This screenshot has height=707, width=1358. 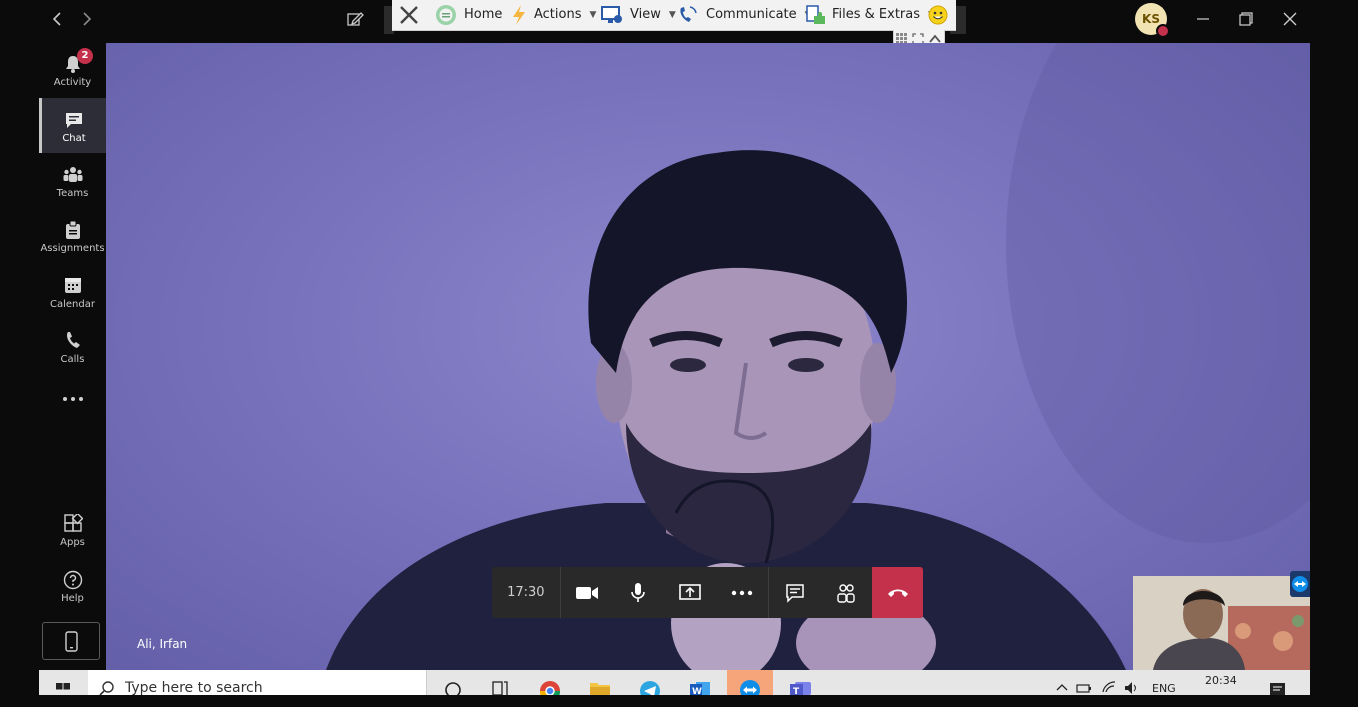 What do you see at coordinates (106, 688) in the screenshot?
I see `search-icon` at bounding box center [106, 688].